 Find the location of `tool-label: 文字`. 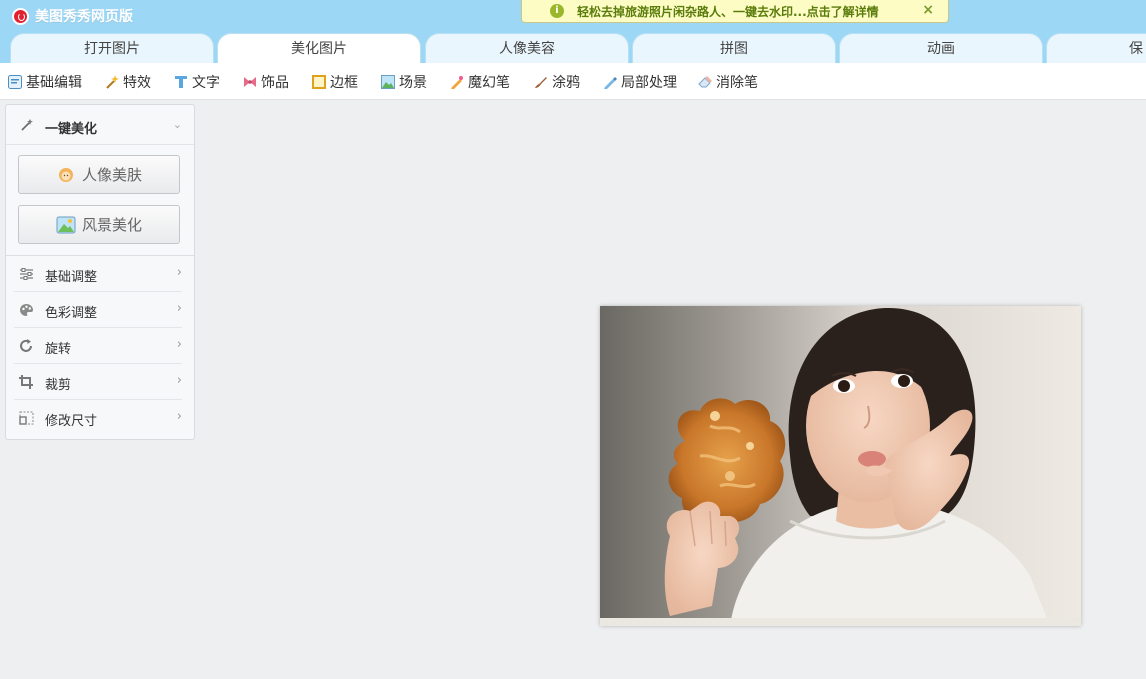

tool-label: 文字 is located at coordinates (206, 82).